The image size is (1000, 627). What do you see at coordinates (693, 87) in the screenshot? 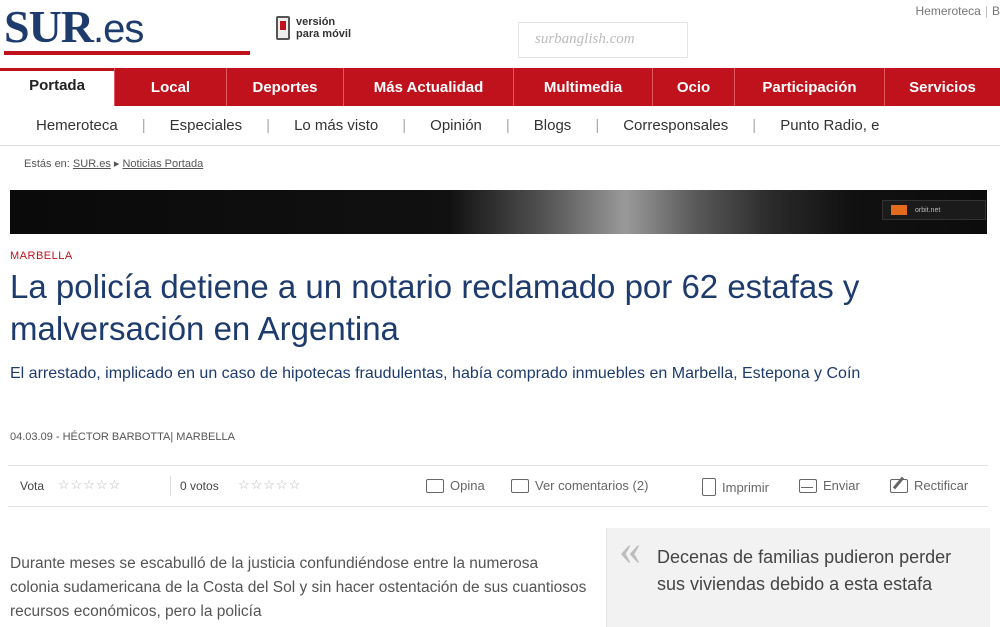
I see `nav-item-ocio: Ocio` at bounding box center [693, 87].